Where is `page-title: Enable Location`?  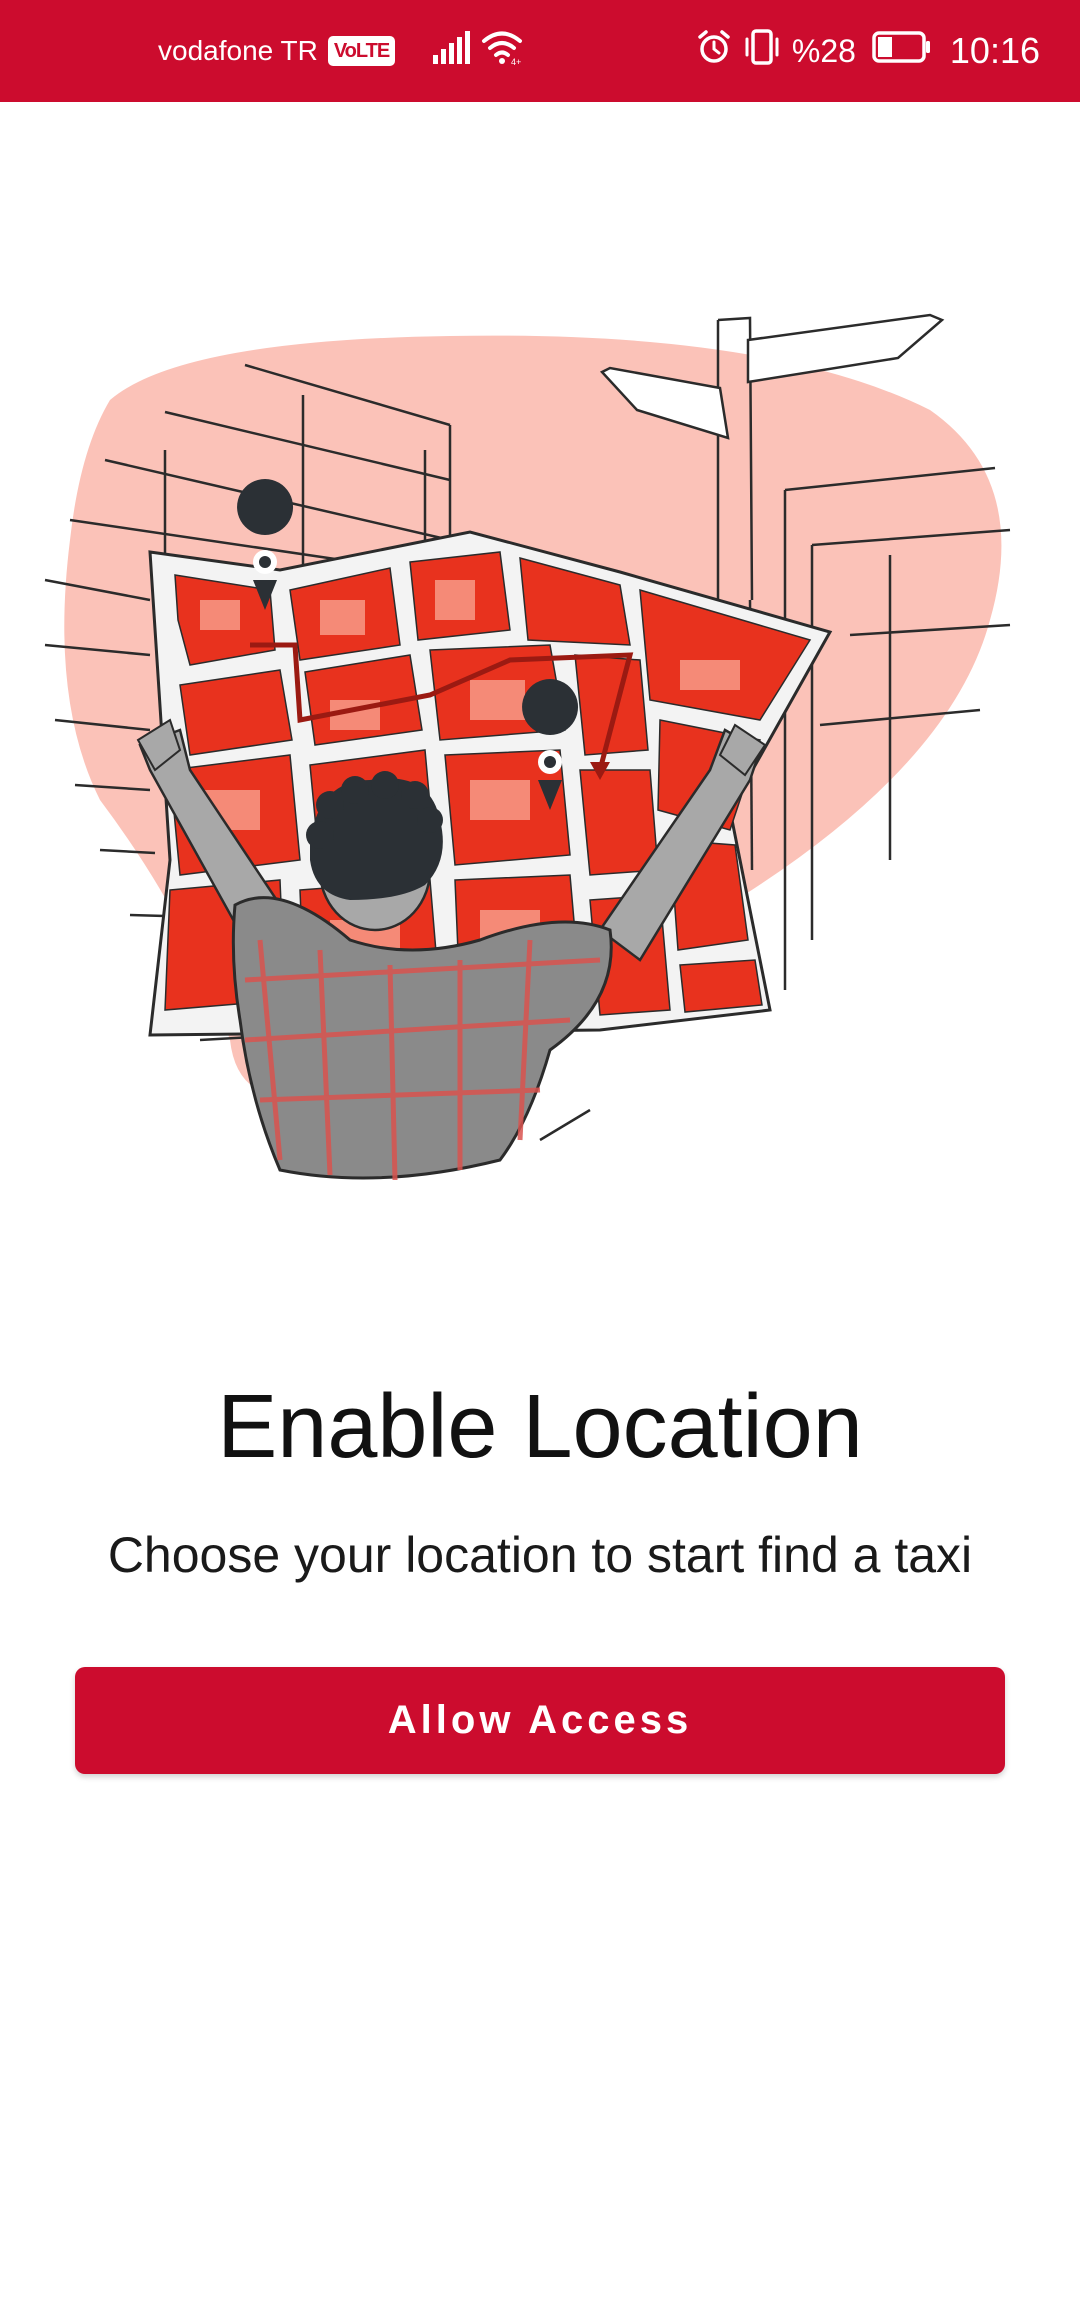
page-title: Enable Location is located at coordinates (540, 1427).